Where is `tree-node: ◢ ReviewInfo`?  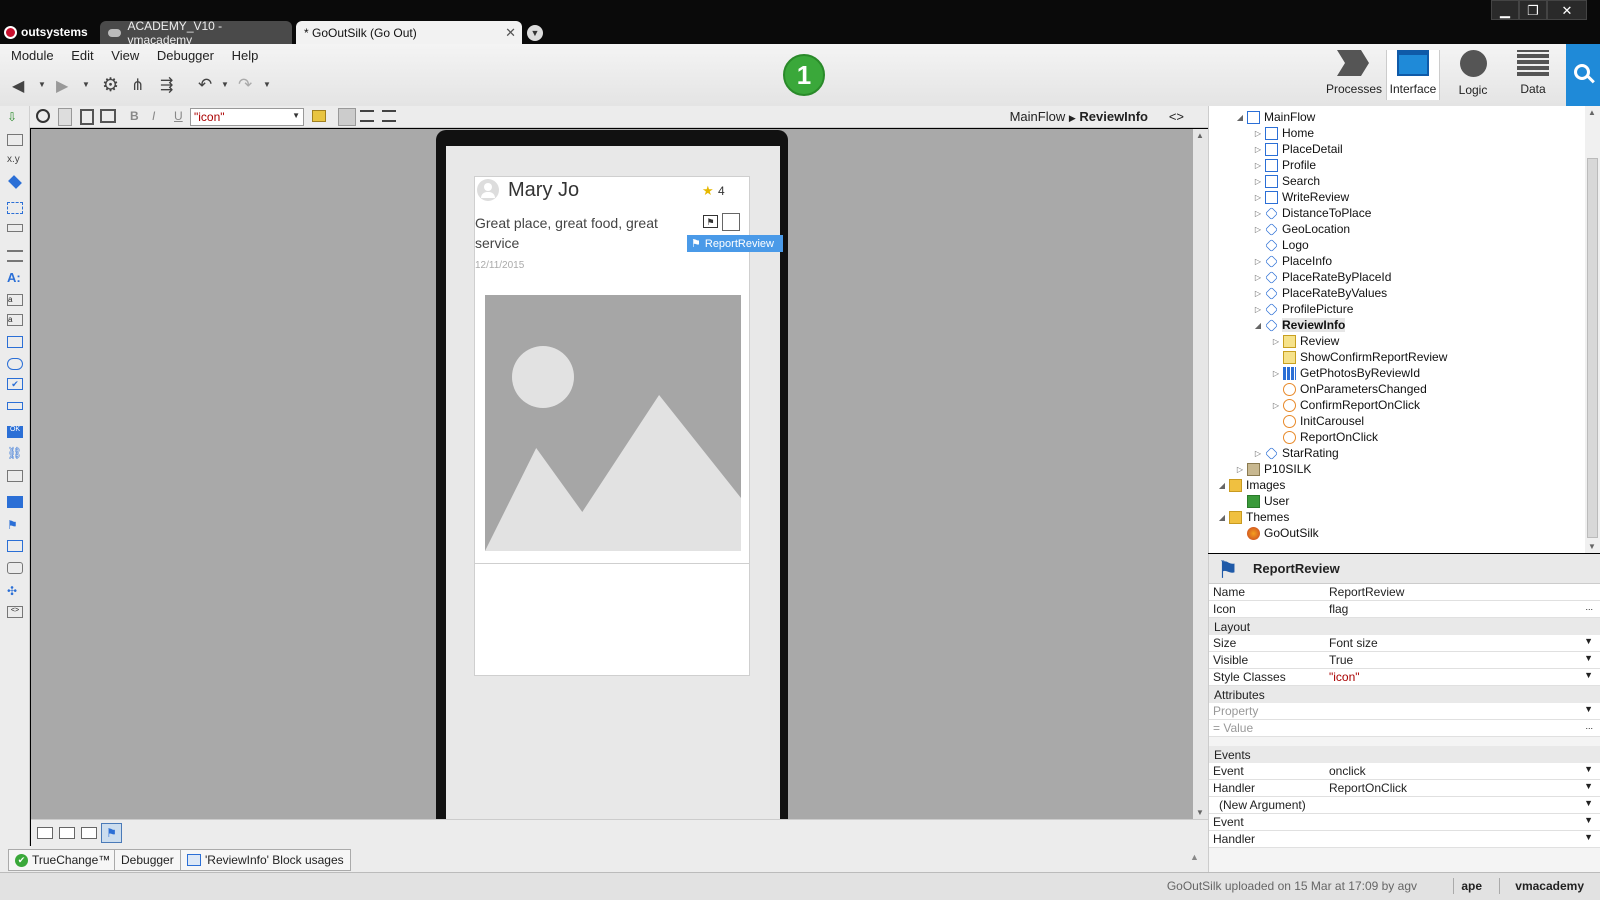 tree-node: ◢ ReviewInfo is located at coordinates (1299, 325).